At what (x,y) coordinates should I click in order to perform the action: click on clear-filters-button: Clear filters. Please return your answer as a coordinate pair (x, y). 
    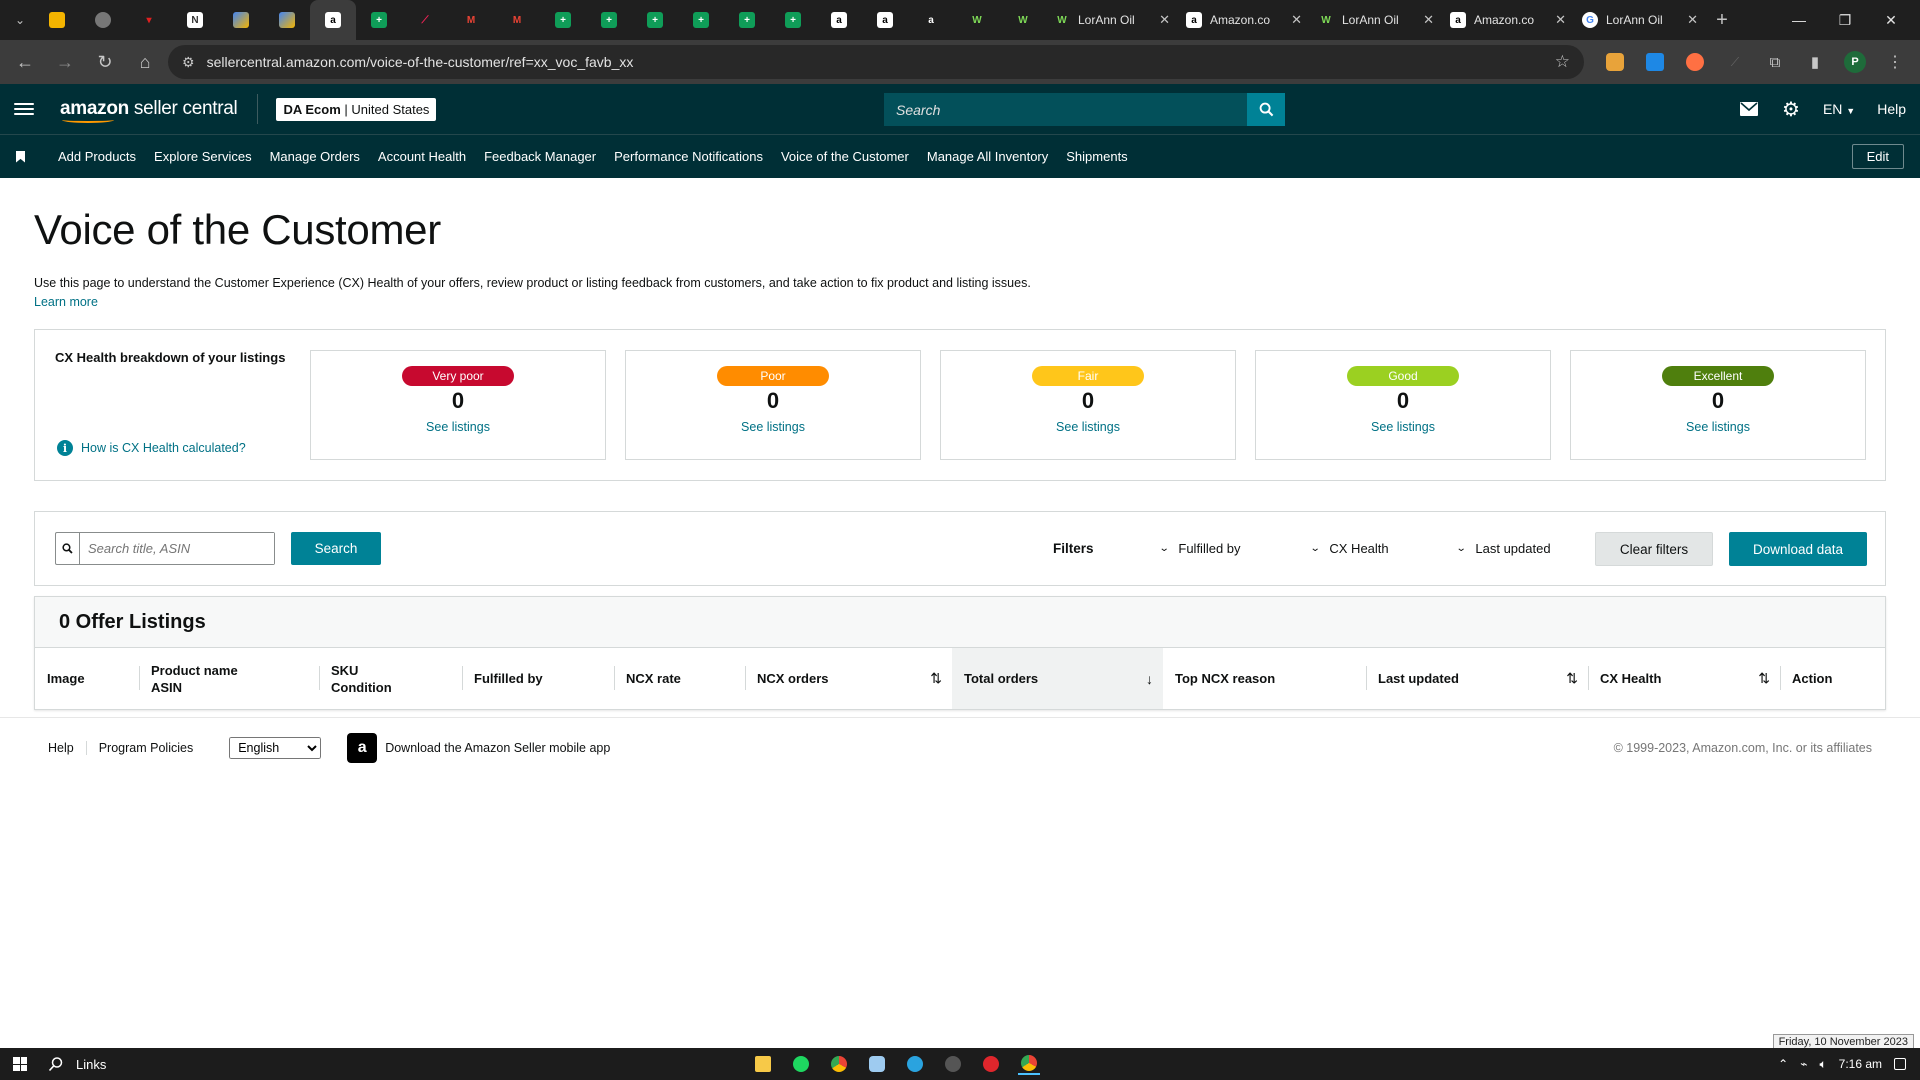
    Looking at the image, I should click on (1654, 549).